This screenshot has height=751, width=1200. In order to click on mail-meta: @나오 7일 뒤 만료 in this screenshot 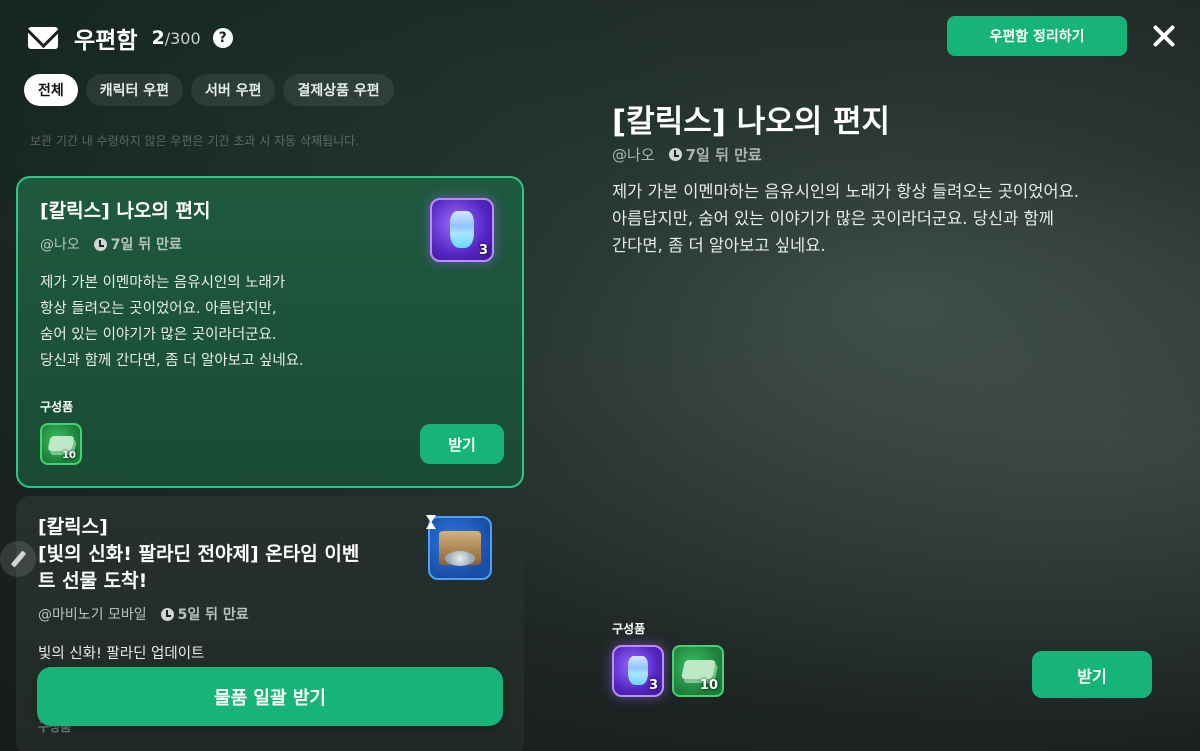, I will do `click(111, 244)`.